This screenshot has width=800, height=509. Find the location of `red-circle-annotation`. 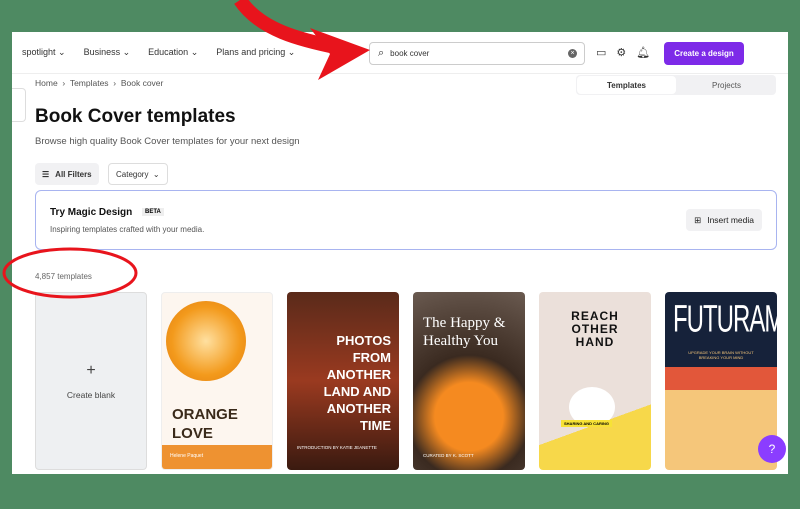

red-circle-annotation is located at coordinates (70, 273).